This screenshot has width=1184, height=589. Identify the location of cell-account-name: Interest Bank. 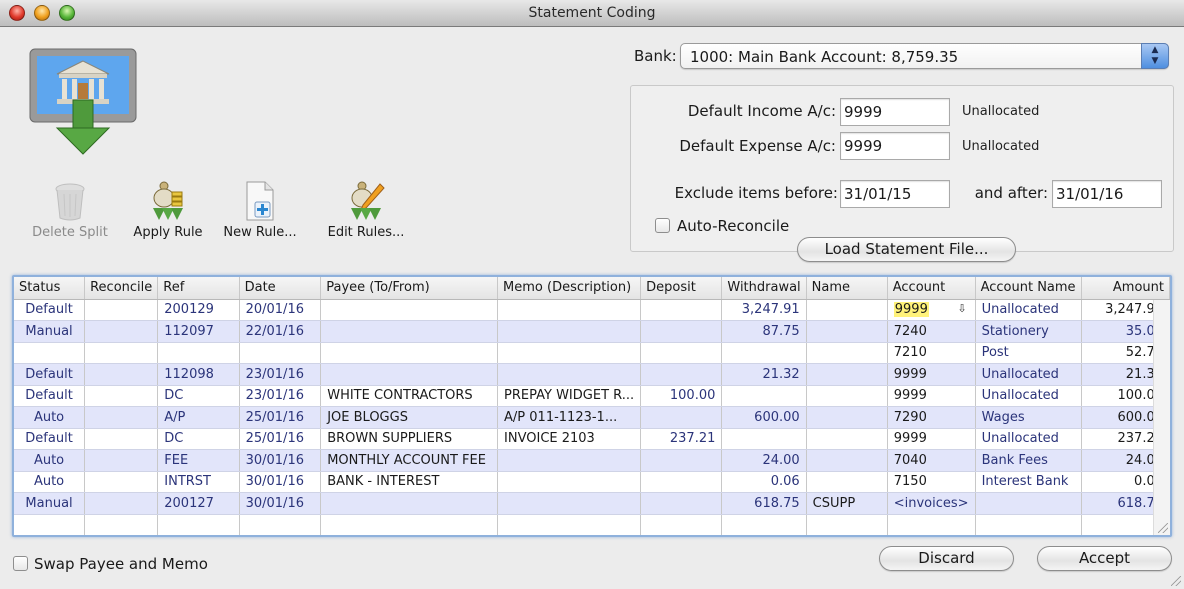
(1028, 482).